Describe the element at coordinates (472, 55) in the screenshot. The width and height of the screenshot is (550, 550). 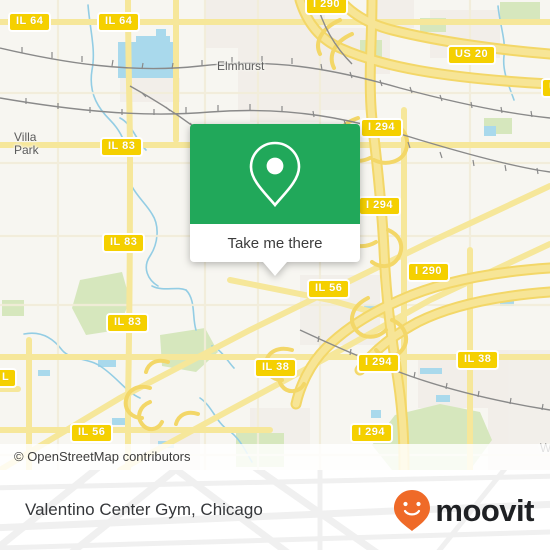
I see `road-shield: US 20` at that location.